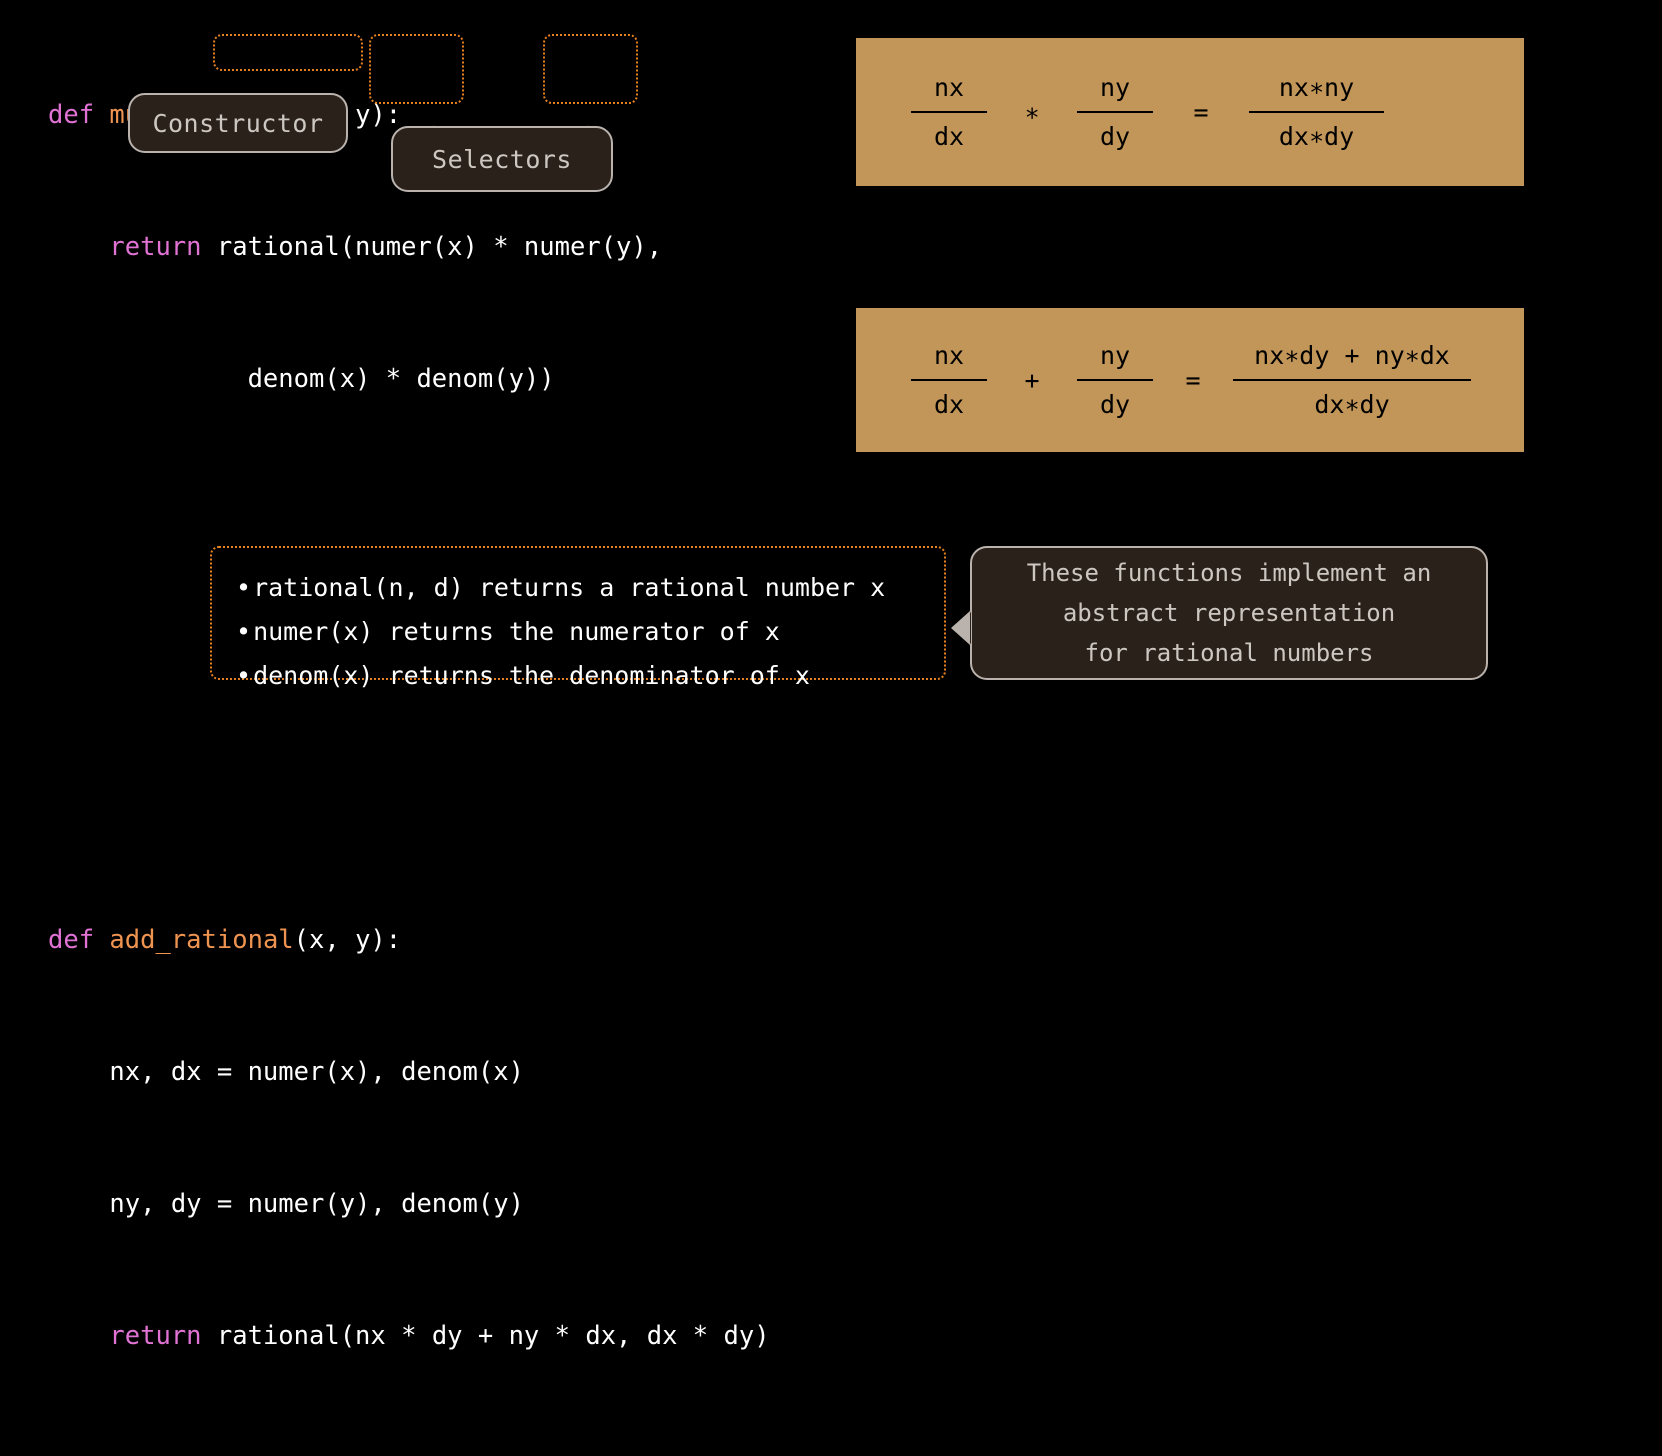  I want to click on selectors-callout-label: Selectors, so click(502, 159).